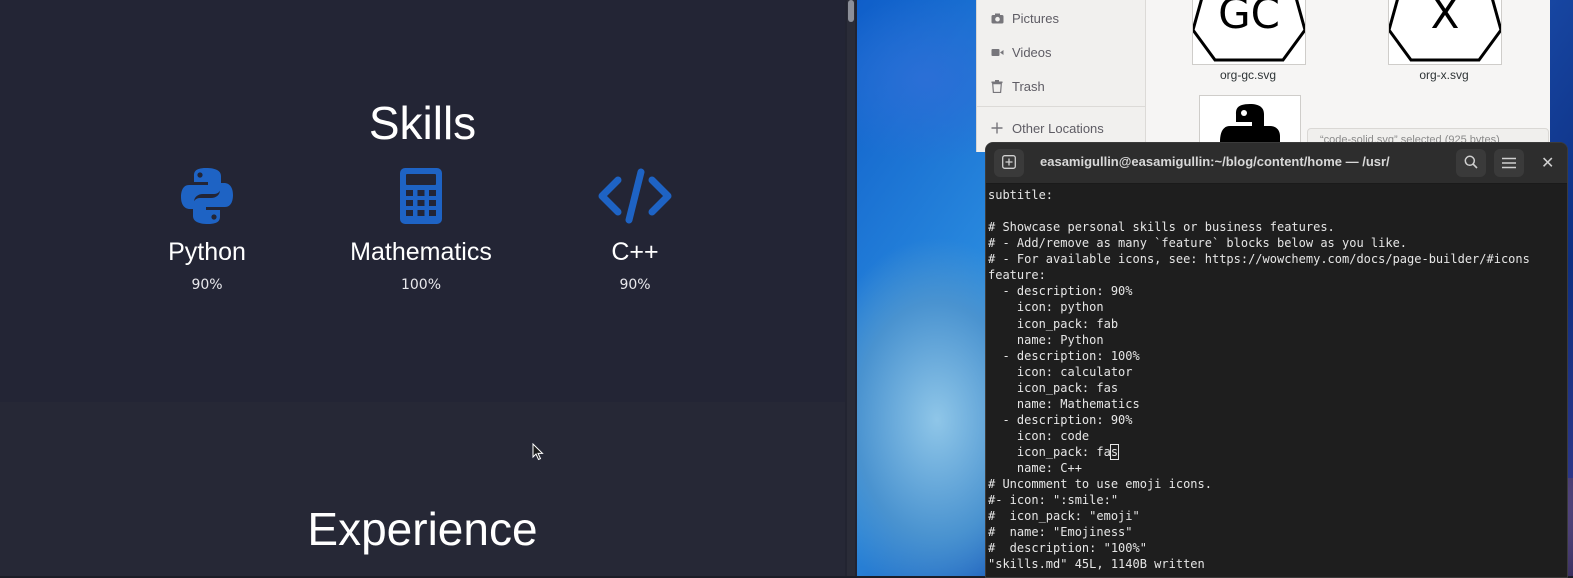 Image resolution: width=1573 pixels, height=578 pixels. I want to click on sidebar-item-label: Videos, so click(1032, 52).